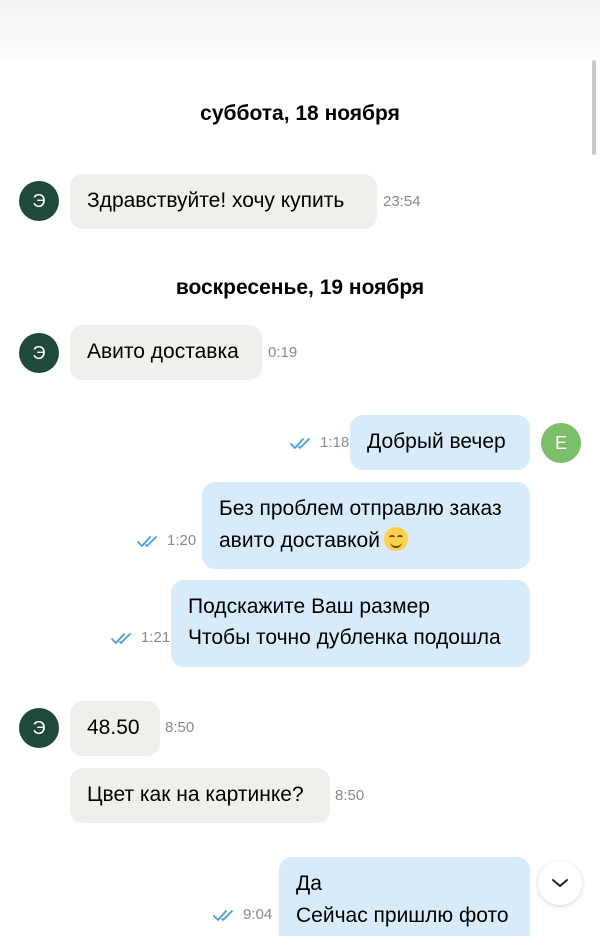 The height and width of the screenshot is (936, 600). Describe the element at coordinates (195, 794) in the screenshot. I see `message-text: Цвет как на картинке?` at that location.